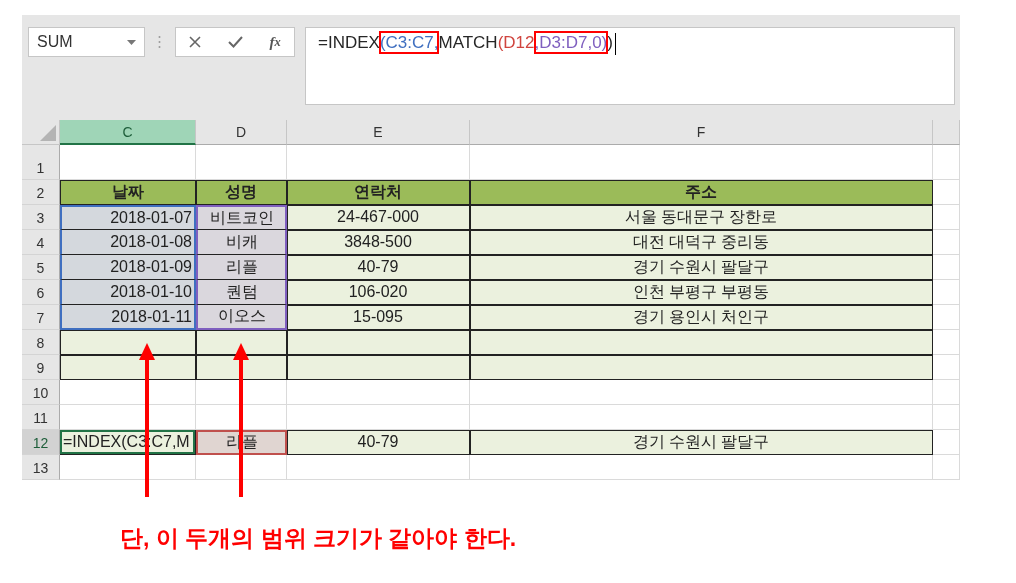  I want to click on row-header: 12, so click(41, 442).